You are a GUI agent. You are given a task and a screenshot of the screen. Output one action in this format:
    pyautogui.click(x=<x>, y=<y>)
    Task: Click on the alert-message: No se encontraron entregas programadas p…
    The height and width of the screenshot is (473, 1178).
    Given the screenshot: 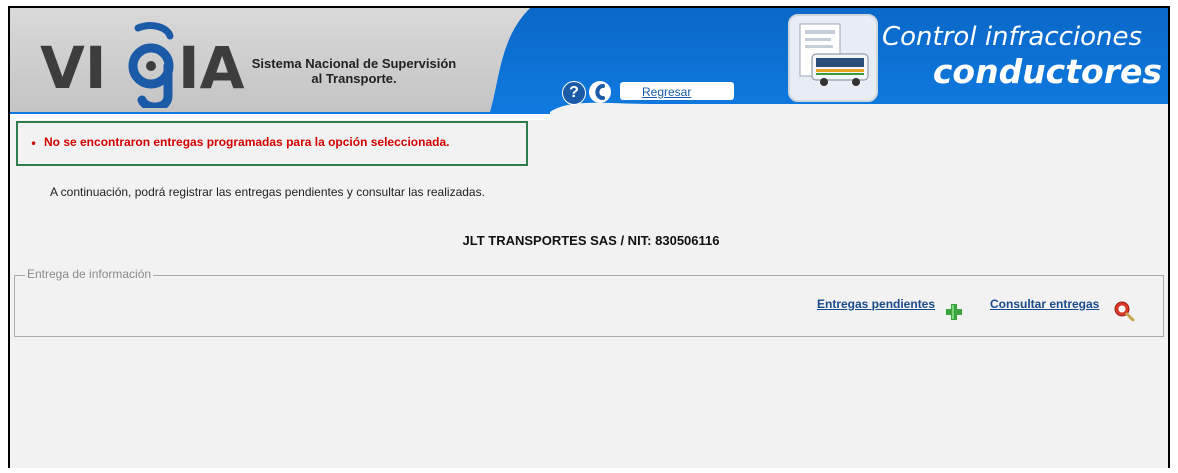 What is the action you would take?
    pyautogui.click(x=247, y=142)
    